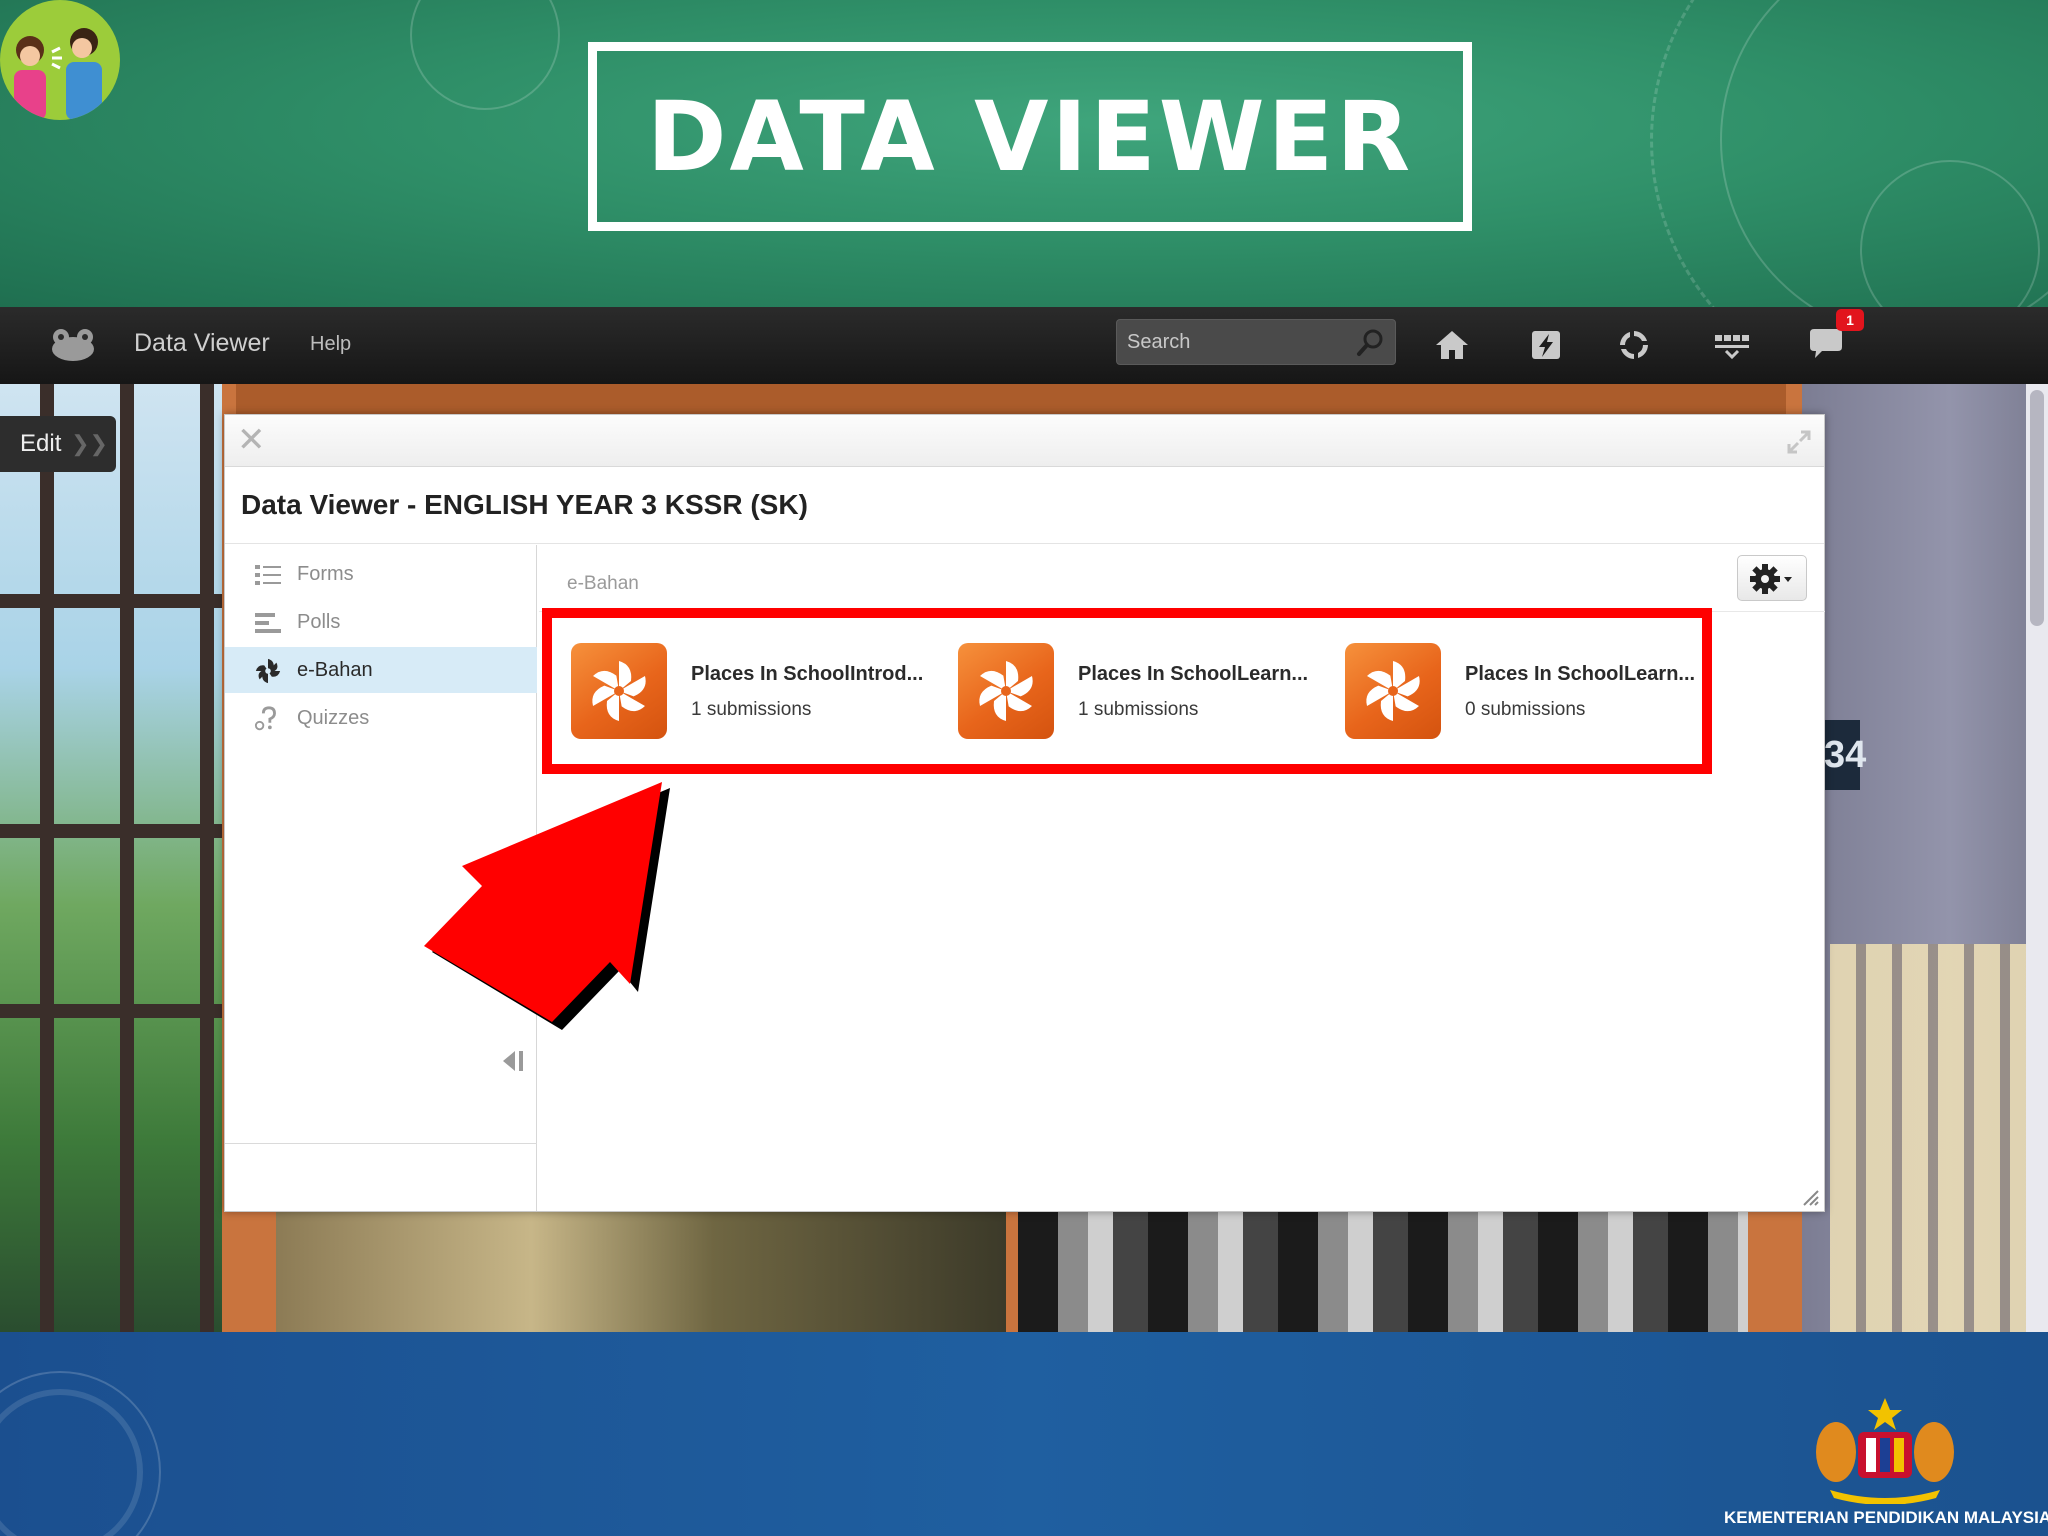 This screenshot has height=1536, width=2048. I want to click on close-icon: ✕, so click(252, 440).